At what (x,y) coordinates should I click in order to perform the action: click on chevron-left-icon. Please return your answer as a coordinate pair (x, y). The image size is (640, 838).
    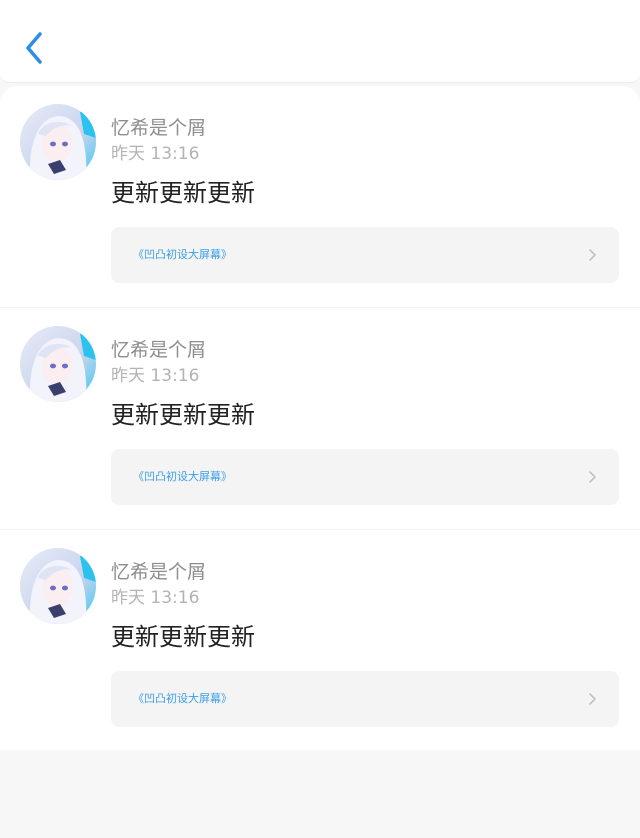
    Looking at the image, I should click on (34, 48).